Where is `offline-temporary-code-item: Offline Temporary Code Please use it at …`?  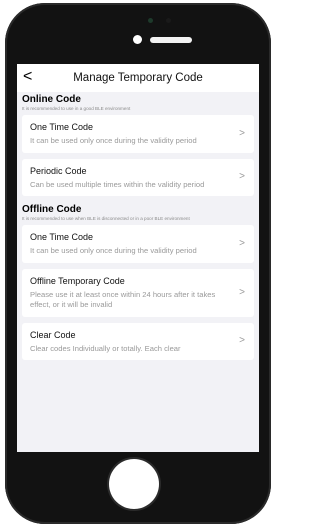
offline-temporary-code-item: Offline Temporary Code Please use it at … is located at coordinates (138, 292).